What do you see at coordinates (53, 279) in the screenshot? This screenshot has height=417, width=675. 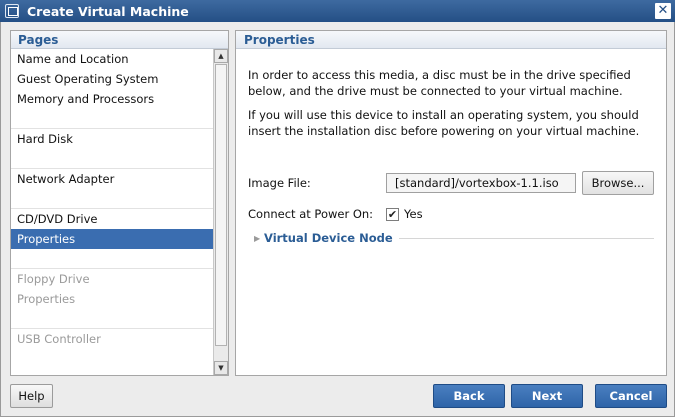 I see `page-item-floppy-drive: Floppy Drive` at bounding box center [53, 279].